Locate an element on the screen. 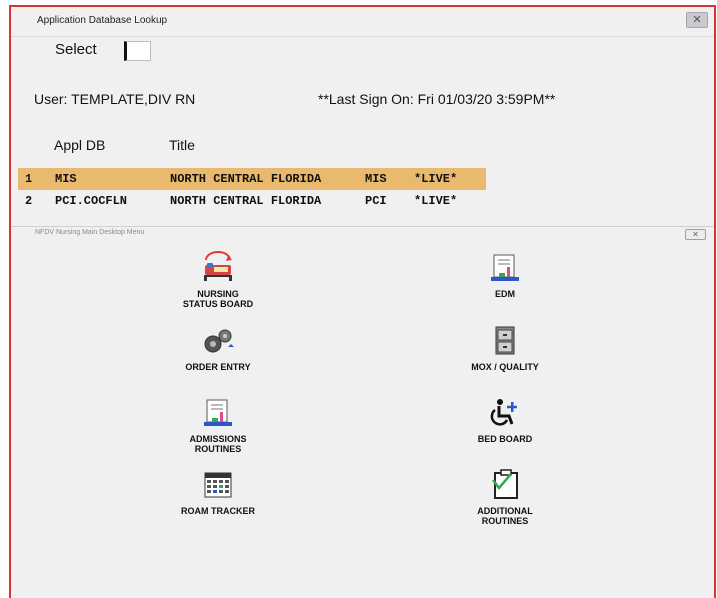 The height and width of the screenshot is (598, 717). menu-order-entry: ORDER ENTRY is located at coordinates (218, 348).